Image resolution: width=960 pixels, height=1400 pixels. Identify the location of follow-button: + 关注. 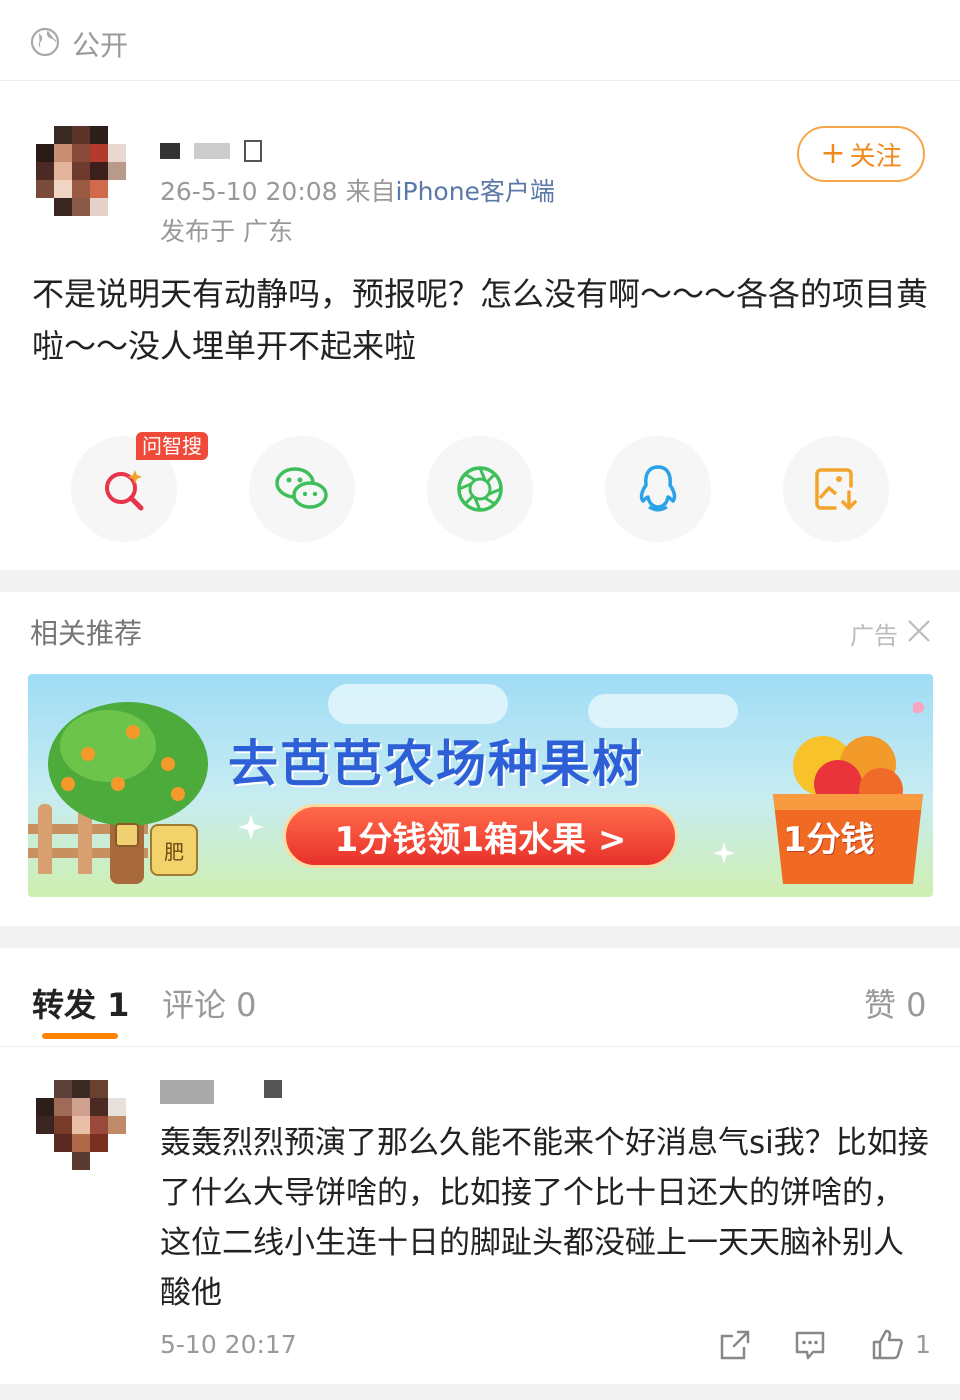
(861, 154).